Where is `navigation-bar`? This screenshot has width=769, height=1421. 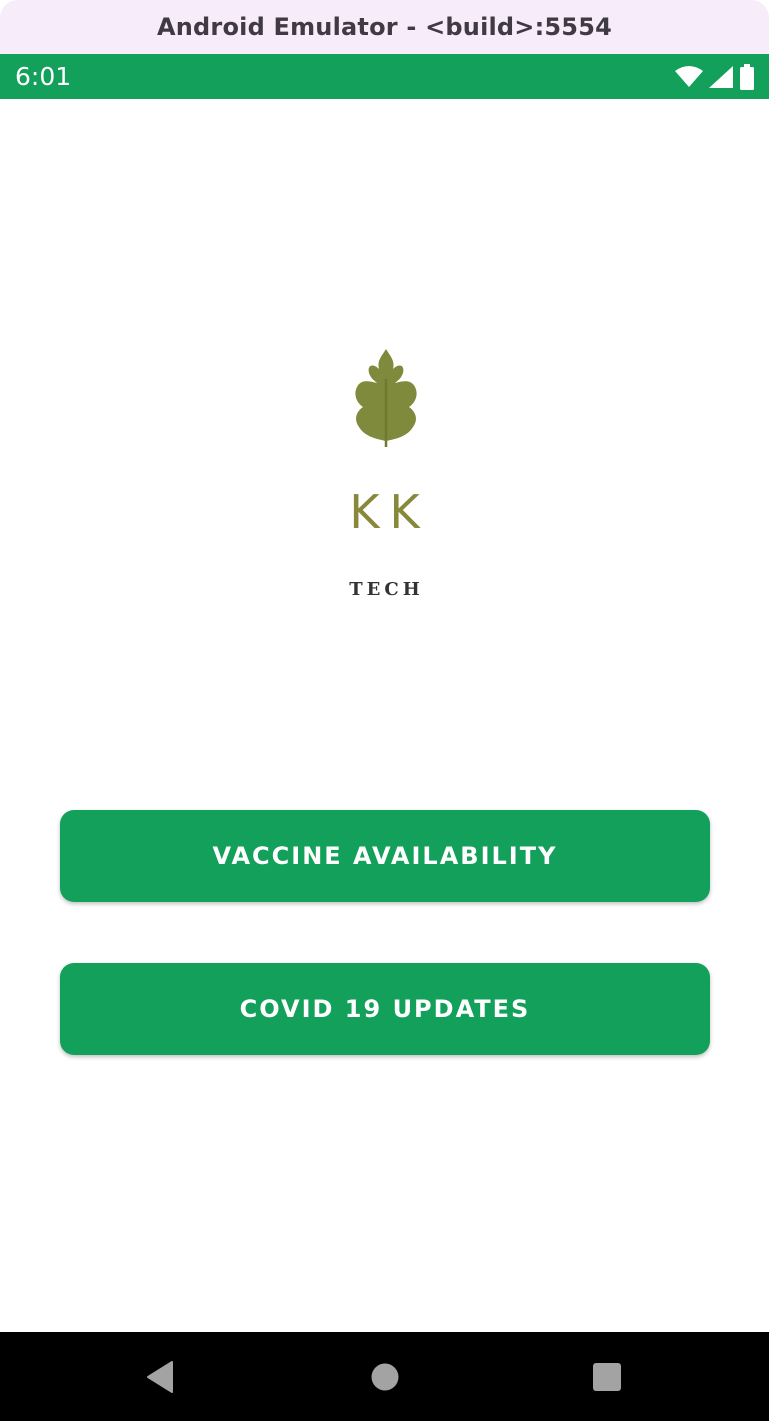 navigation-bar is located at coordinates (384, 1376).